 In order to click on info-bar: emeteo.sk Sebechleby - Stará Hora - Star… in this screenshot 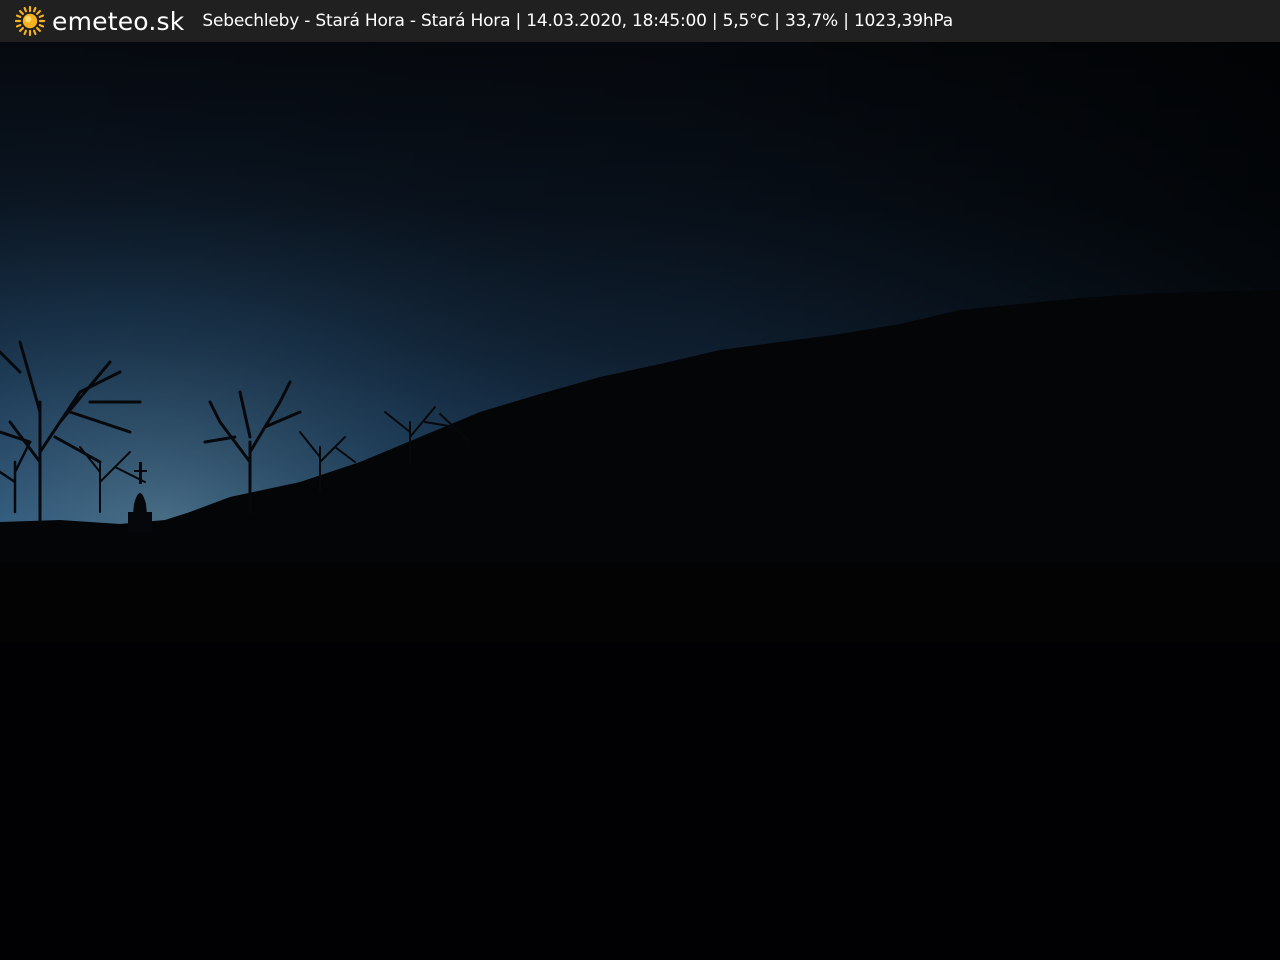, I will do `click(640, 21)`.